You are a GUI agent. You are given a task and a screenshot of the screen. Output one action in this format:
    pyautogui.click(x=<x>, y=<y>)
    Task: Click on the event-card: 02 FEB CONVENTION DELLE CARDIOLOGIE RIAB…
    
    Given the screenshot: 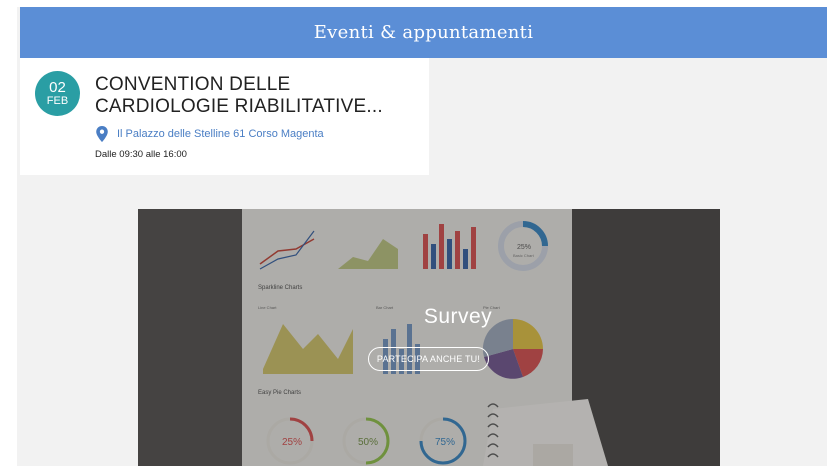 What is the action you would take?
    pyautogui.click(x=224, y=116)
    